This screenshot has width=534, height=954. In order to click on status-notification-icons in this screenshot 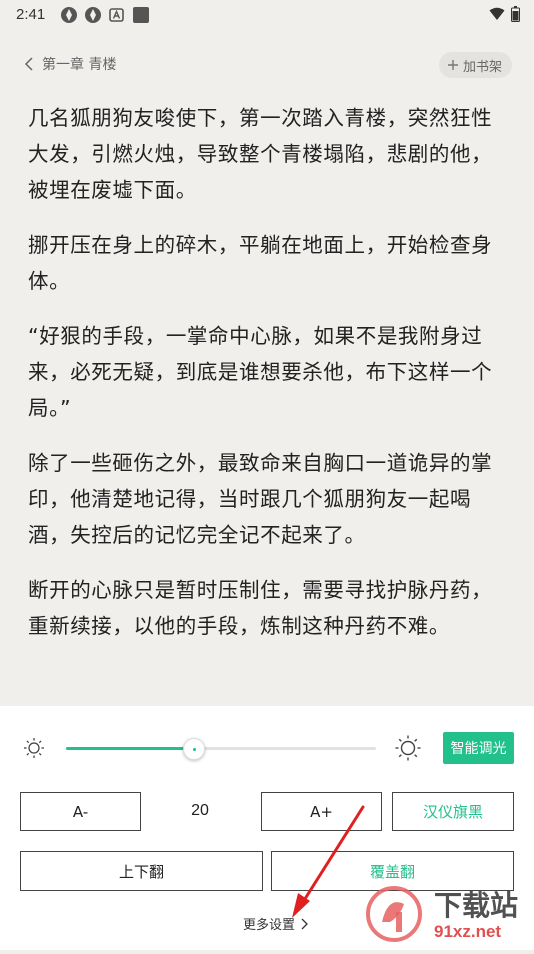, I will do `click(105, 15)`.